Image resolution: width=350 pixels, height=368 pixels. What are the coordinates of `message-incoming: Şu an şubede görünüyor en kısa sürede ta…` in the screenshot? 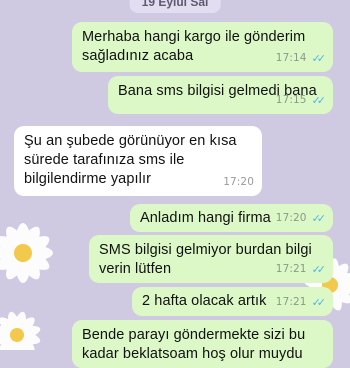 It's located at (138, 161).